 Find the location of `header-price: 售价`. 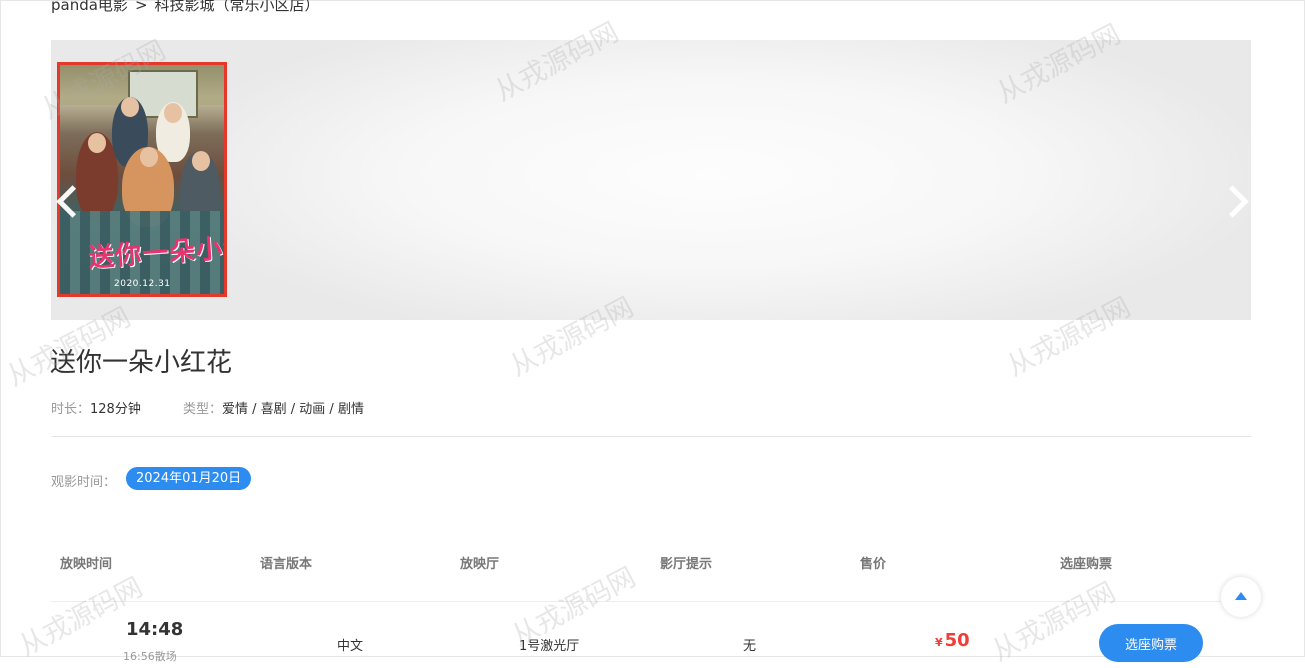

header-price: 售价 is located at coordinates (873, 564).